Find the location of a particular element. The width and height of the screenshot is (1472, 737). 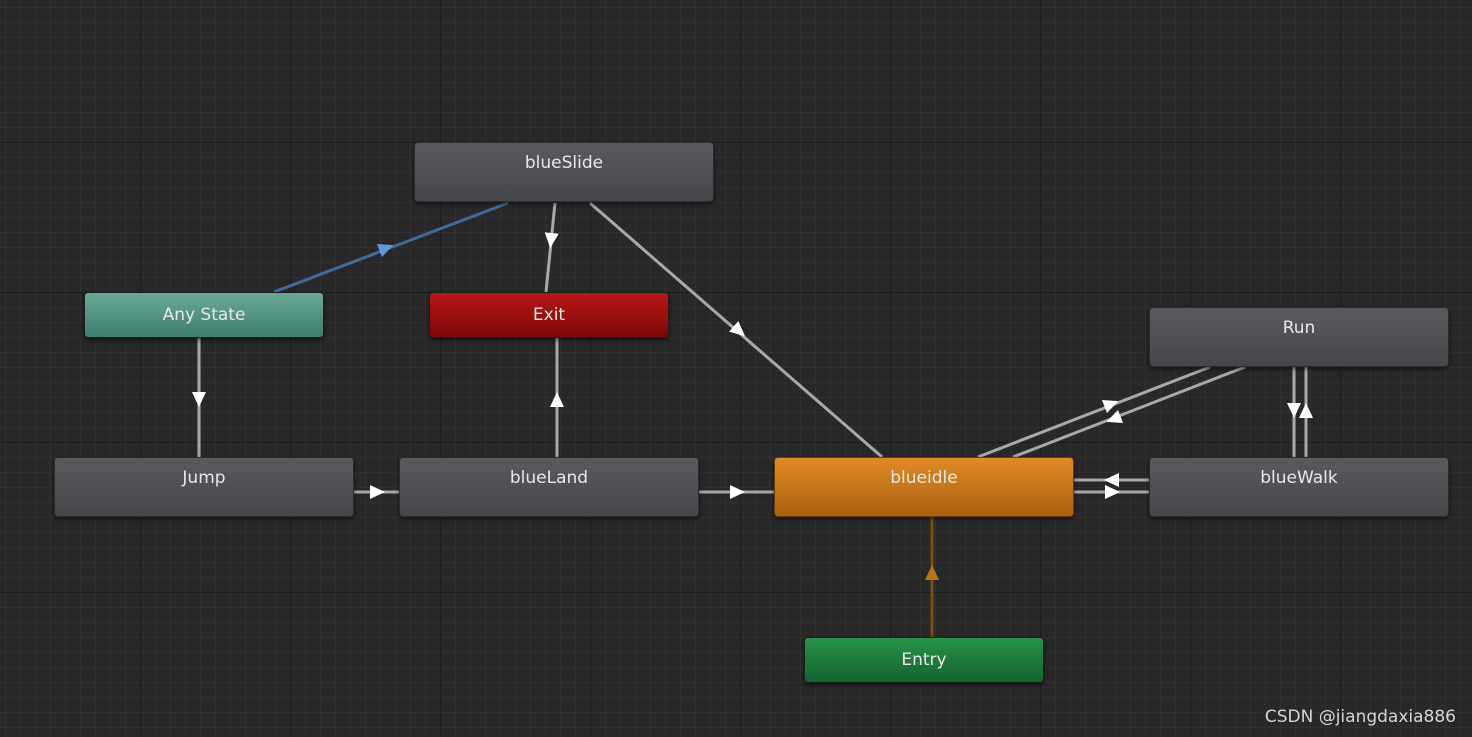

state-label: Run is located at coordinates (1299, 328).